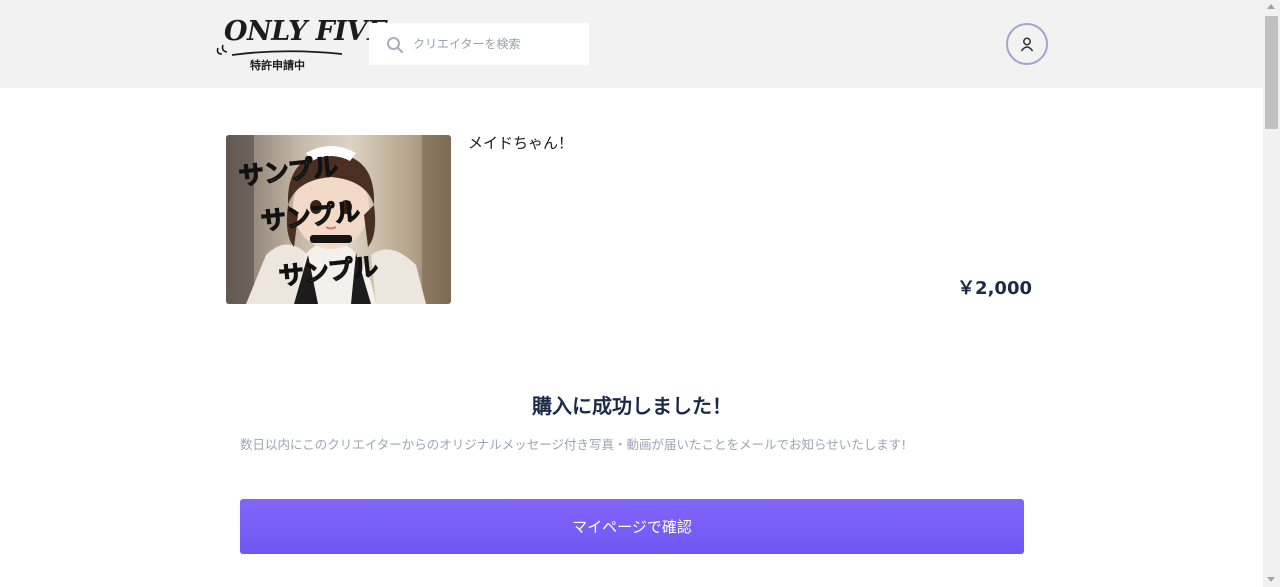 The height and width of the screenshot is (587, 1280). I want to click on search-input, so click(498, 44).